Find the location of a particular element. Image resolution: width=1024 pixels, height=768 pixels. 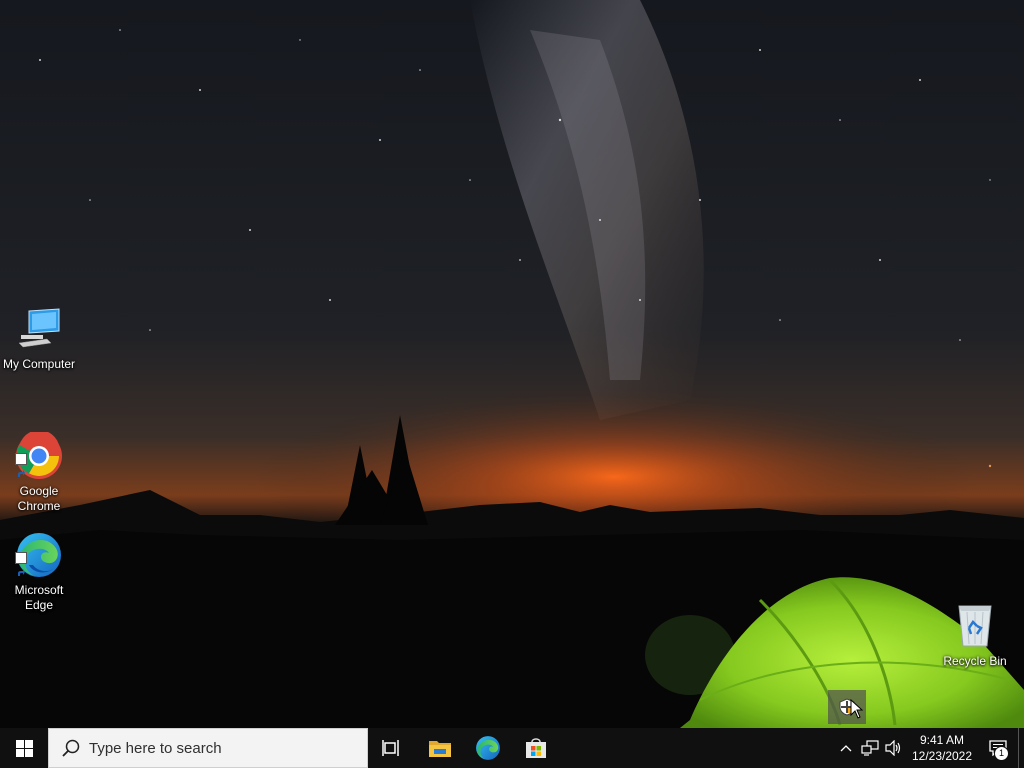

recycle-bin-icon is located at coordinates (975, 626).